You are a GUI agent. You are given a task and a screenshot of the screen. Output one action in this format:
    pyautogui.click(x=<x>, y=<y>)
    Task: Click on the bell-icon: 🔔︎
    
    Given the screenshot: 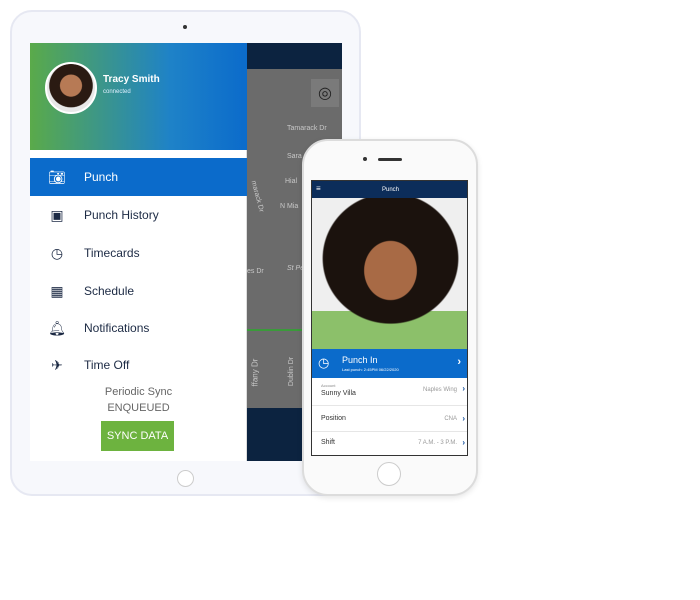 What is the action you would take?
    pyautogui.click(x=57, y=327)
    